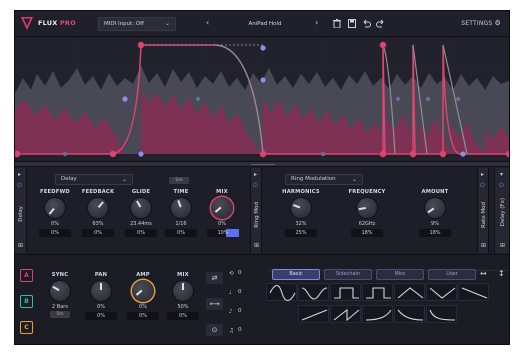  I want to click on note-icon: ♫, so click(231, 331).